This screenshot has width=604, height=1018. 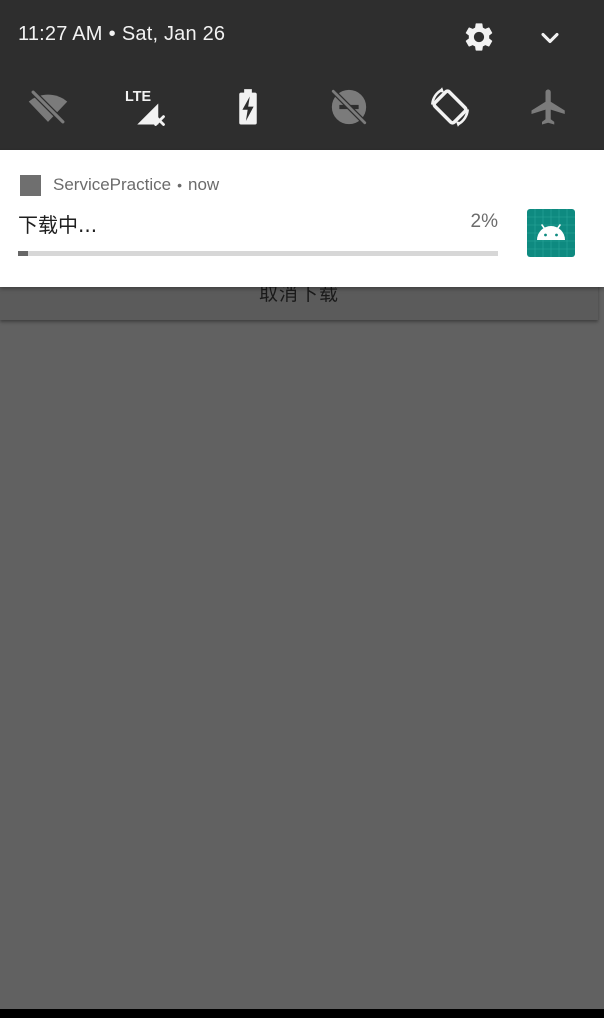 I want to click on settings-button, so click(x=479, y=37).